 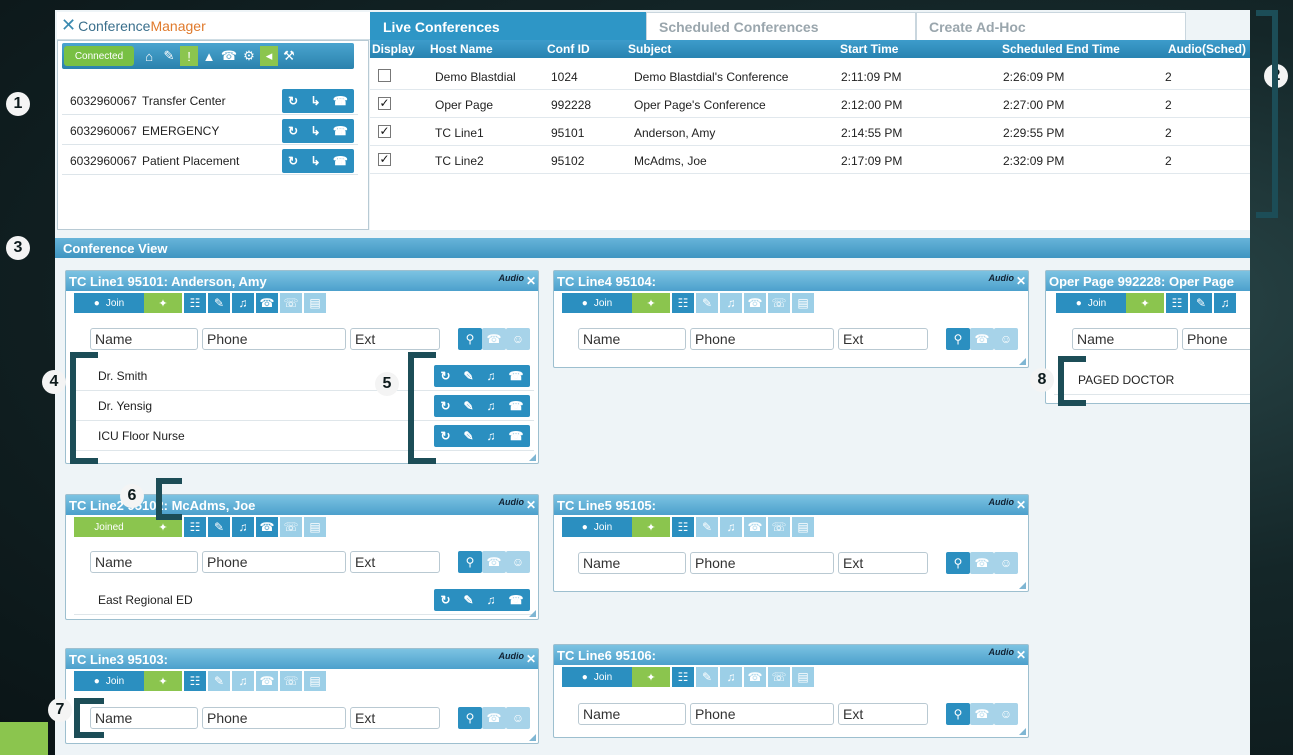 I want to click on tab-create-ad-hoc: Create Ad-Hoc, so click(x=1051, y=26).